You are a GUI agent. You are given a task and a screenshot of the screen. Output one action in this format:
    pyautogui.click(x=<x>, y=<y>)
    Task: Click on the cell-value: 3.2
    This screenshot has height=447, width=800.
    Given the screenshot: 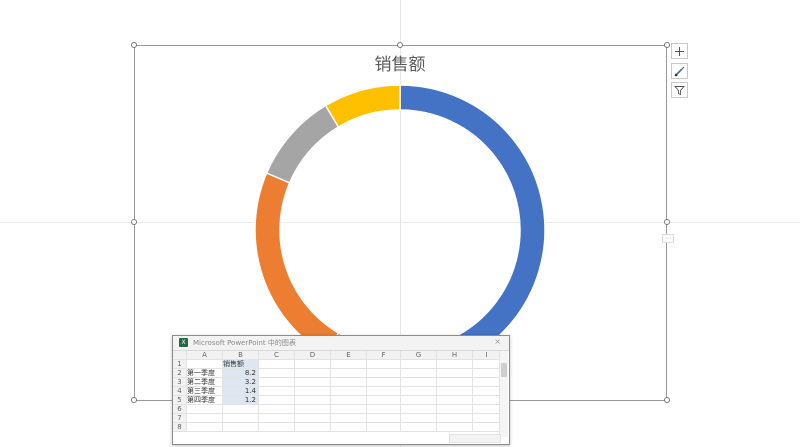 What is the action you would take?
    pyautogui.click(x=241, y=382)
    